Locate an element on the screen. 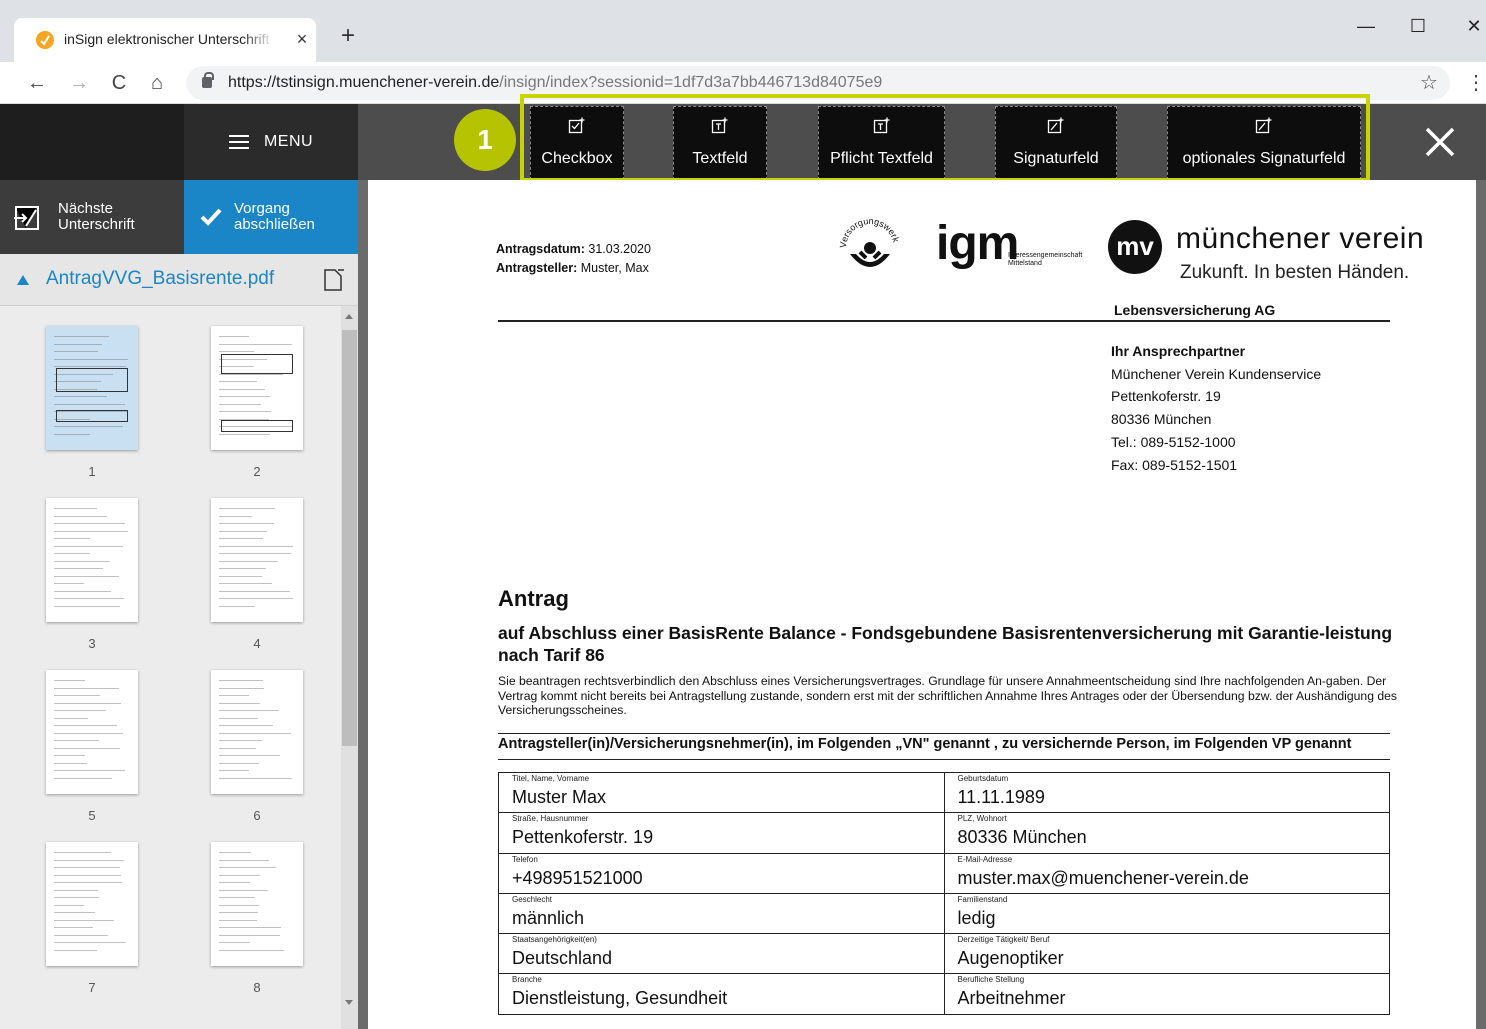 The height and width of the screenshot is (1029, 1486). browser-tab: inSign elektronischer Unterschrift × is located at coordinates (165, 40).